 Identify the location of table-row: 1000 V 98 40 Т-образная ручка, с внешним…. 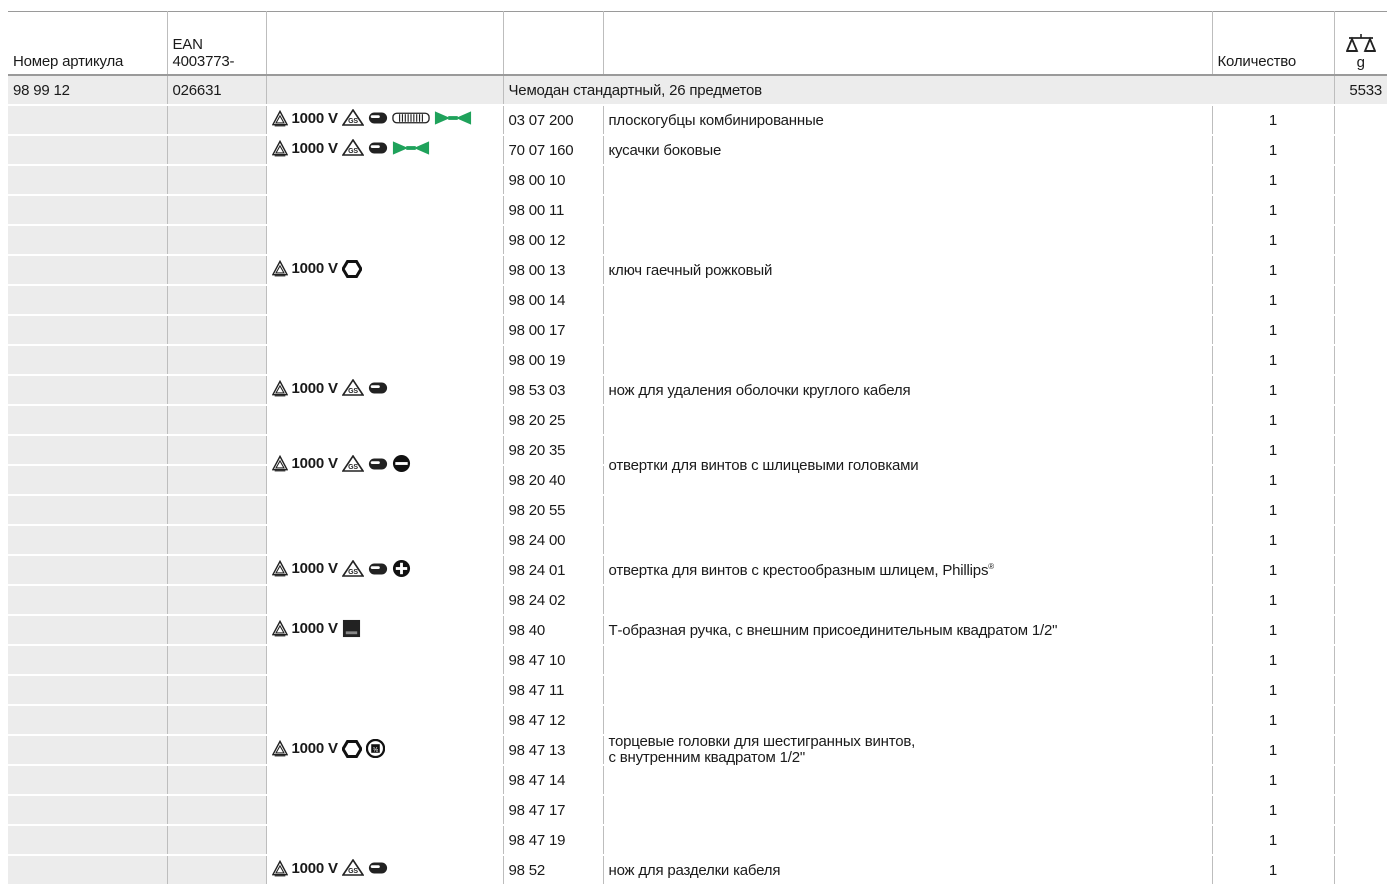
(697, 630).